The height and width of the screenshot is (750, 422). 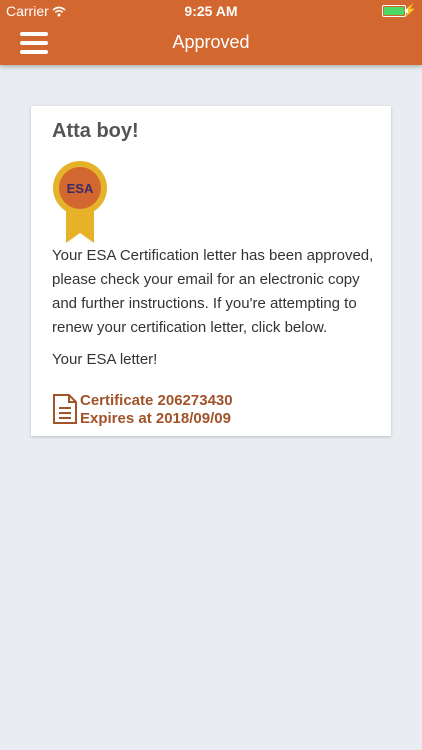 I want to click on esa-award-badge-icon: ESA, so click(x=80, y=203).